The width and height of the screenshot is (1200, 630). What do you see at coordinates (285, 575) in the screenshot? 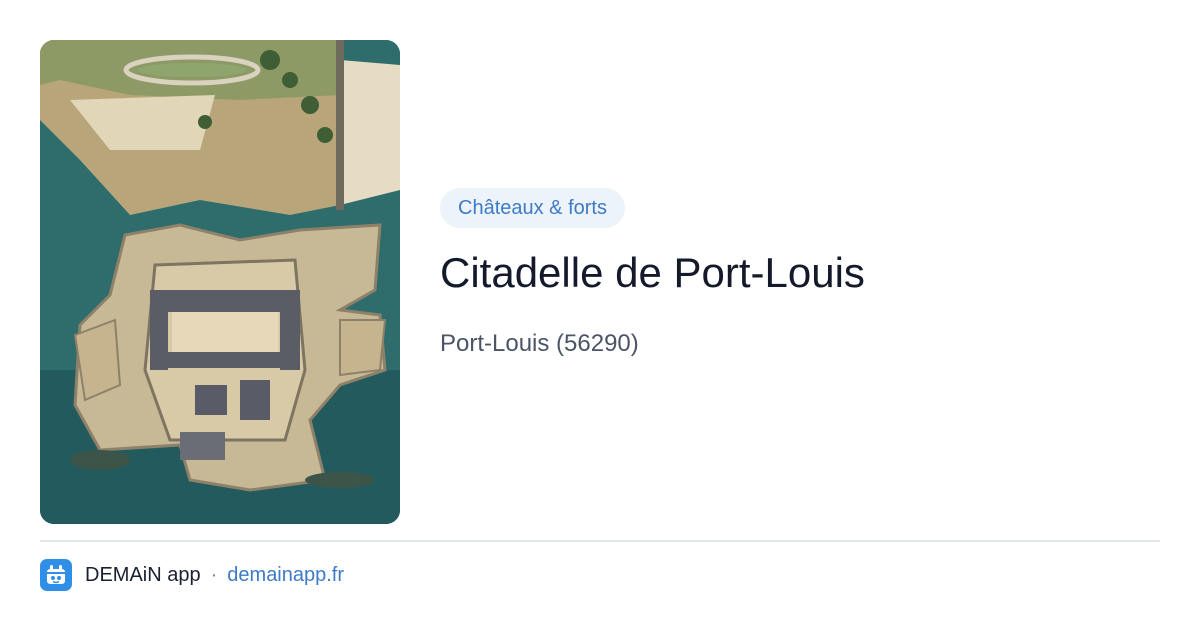
I see `site-link: demainapp.fr` at bounding box center [285, 575].